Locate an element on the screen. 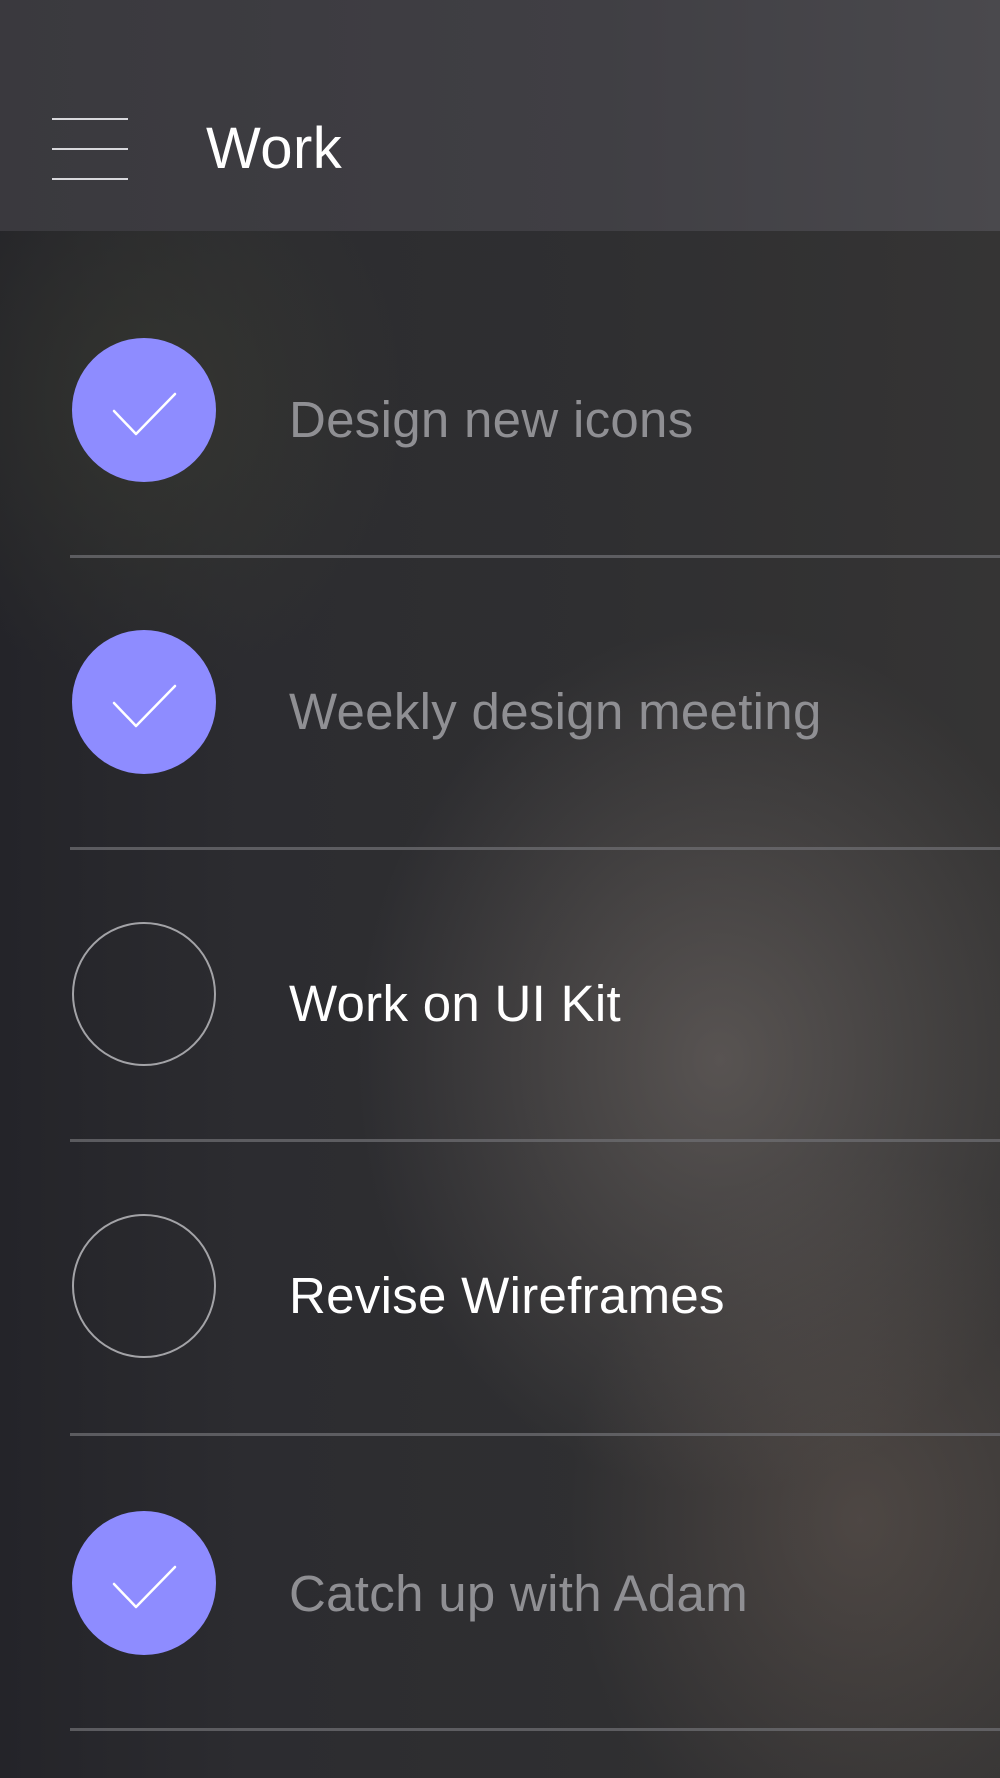 Image resolution: width=1000 pixels, height=1778 pixels. menu-button is located at coordinates (90, 149).